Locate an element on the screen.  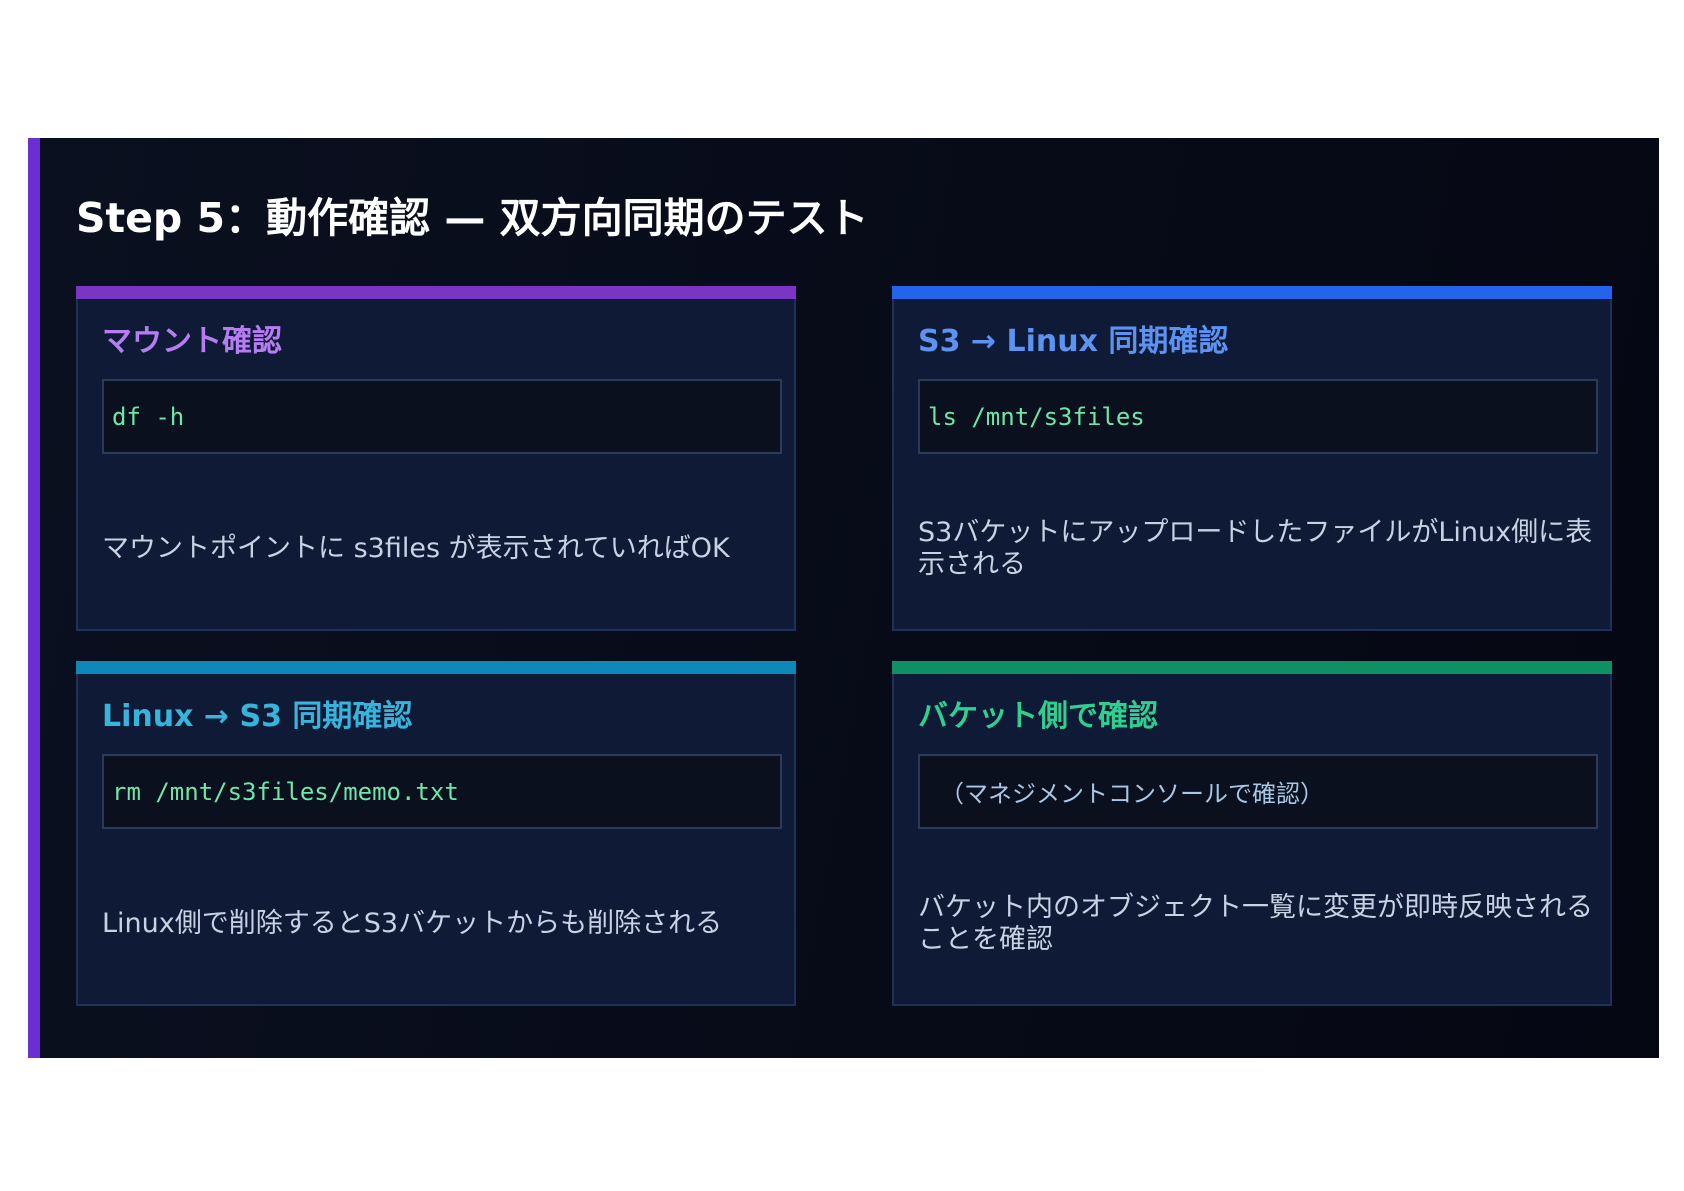
code-block: ls /mnt/s3files is located at coordinates (1258, 416).